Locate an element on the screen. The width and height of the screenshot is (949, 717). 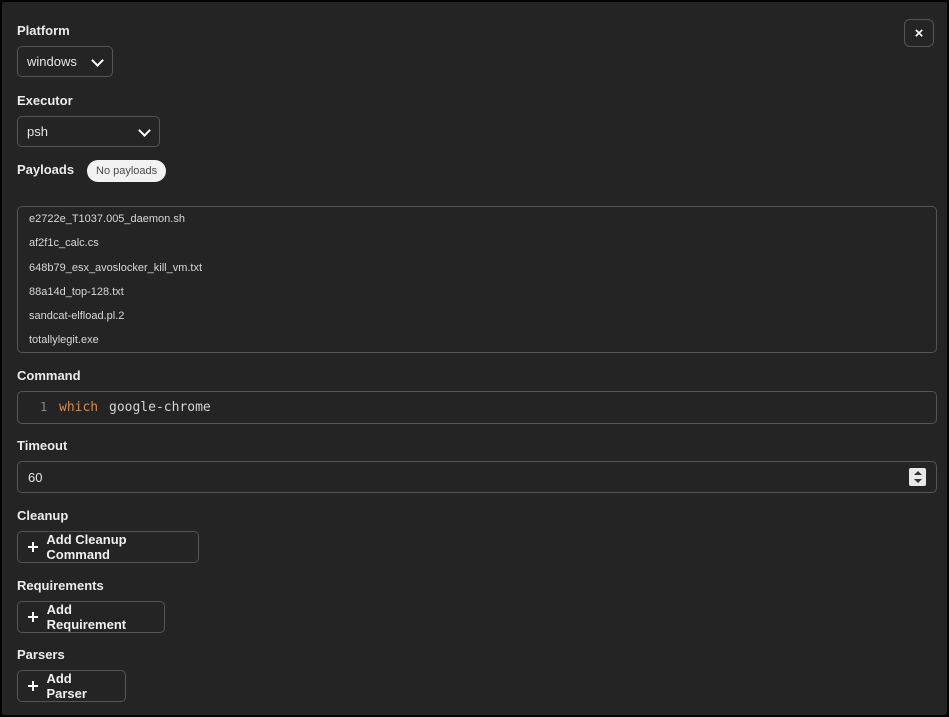
timeout-value: 60 is located at coordinates (35, 477).